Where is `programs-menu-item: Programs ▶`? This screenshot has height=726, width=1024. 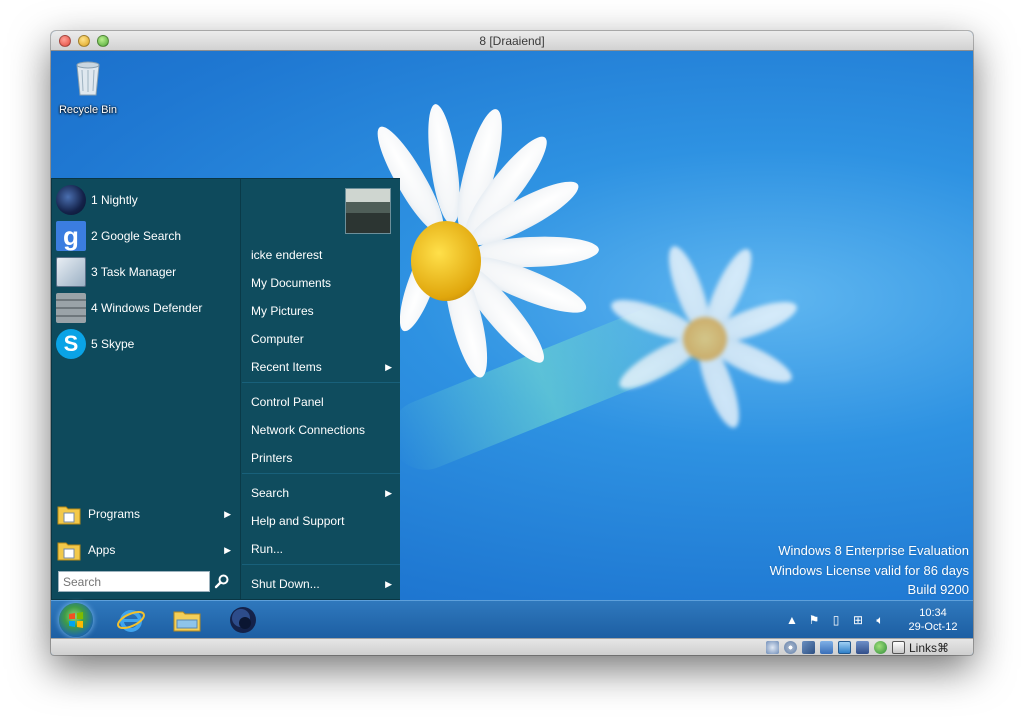 programs-menu-item: Programs ▶ is located at coordinates (146, 514).